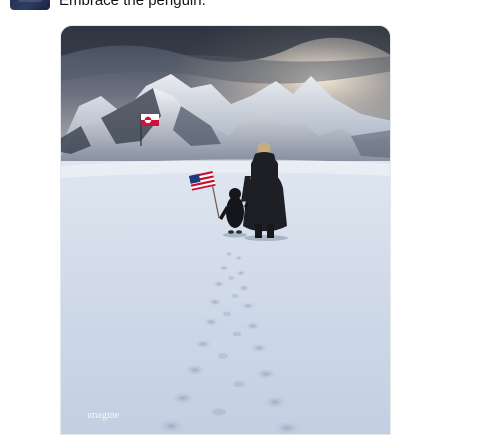 This screenshot has width=500, height=435. I want to click on watermark: ımagıne, so click(103, 415).